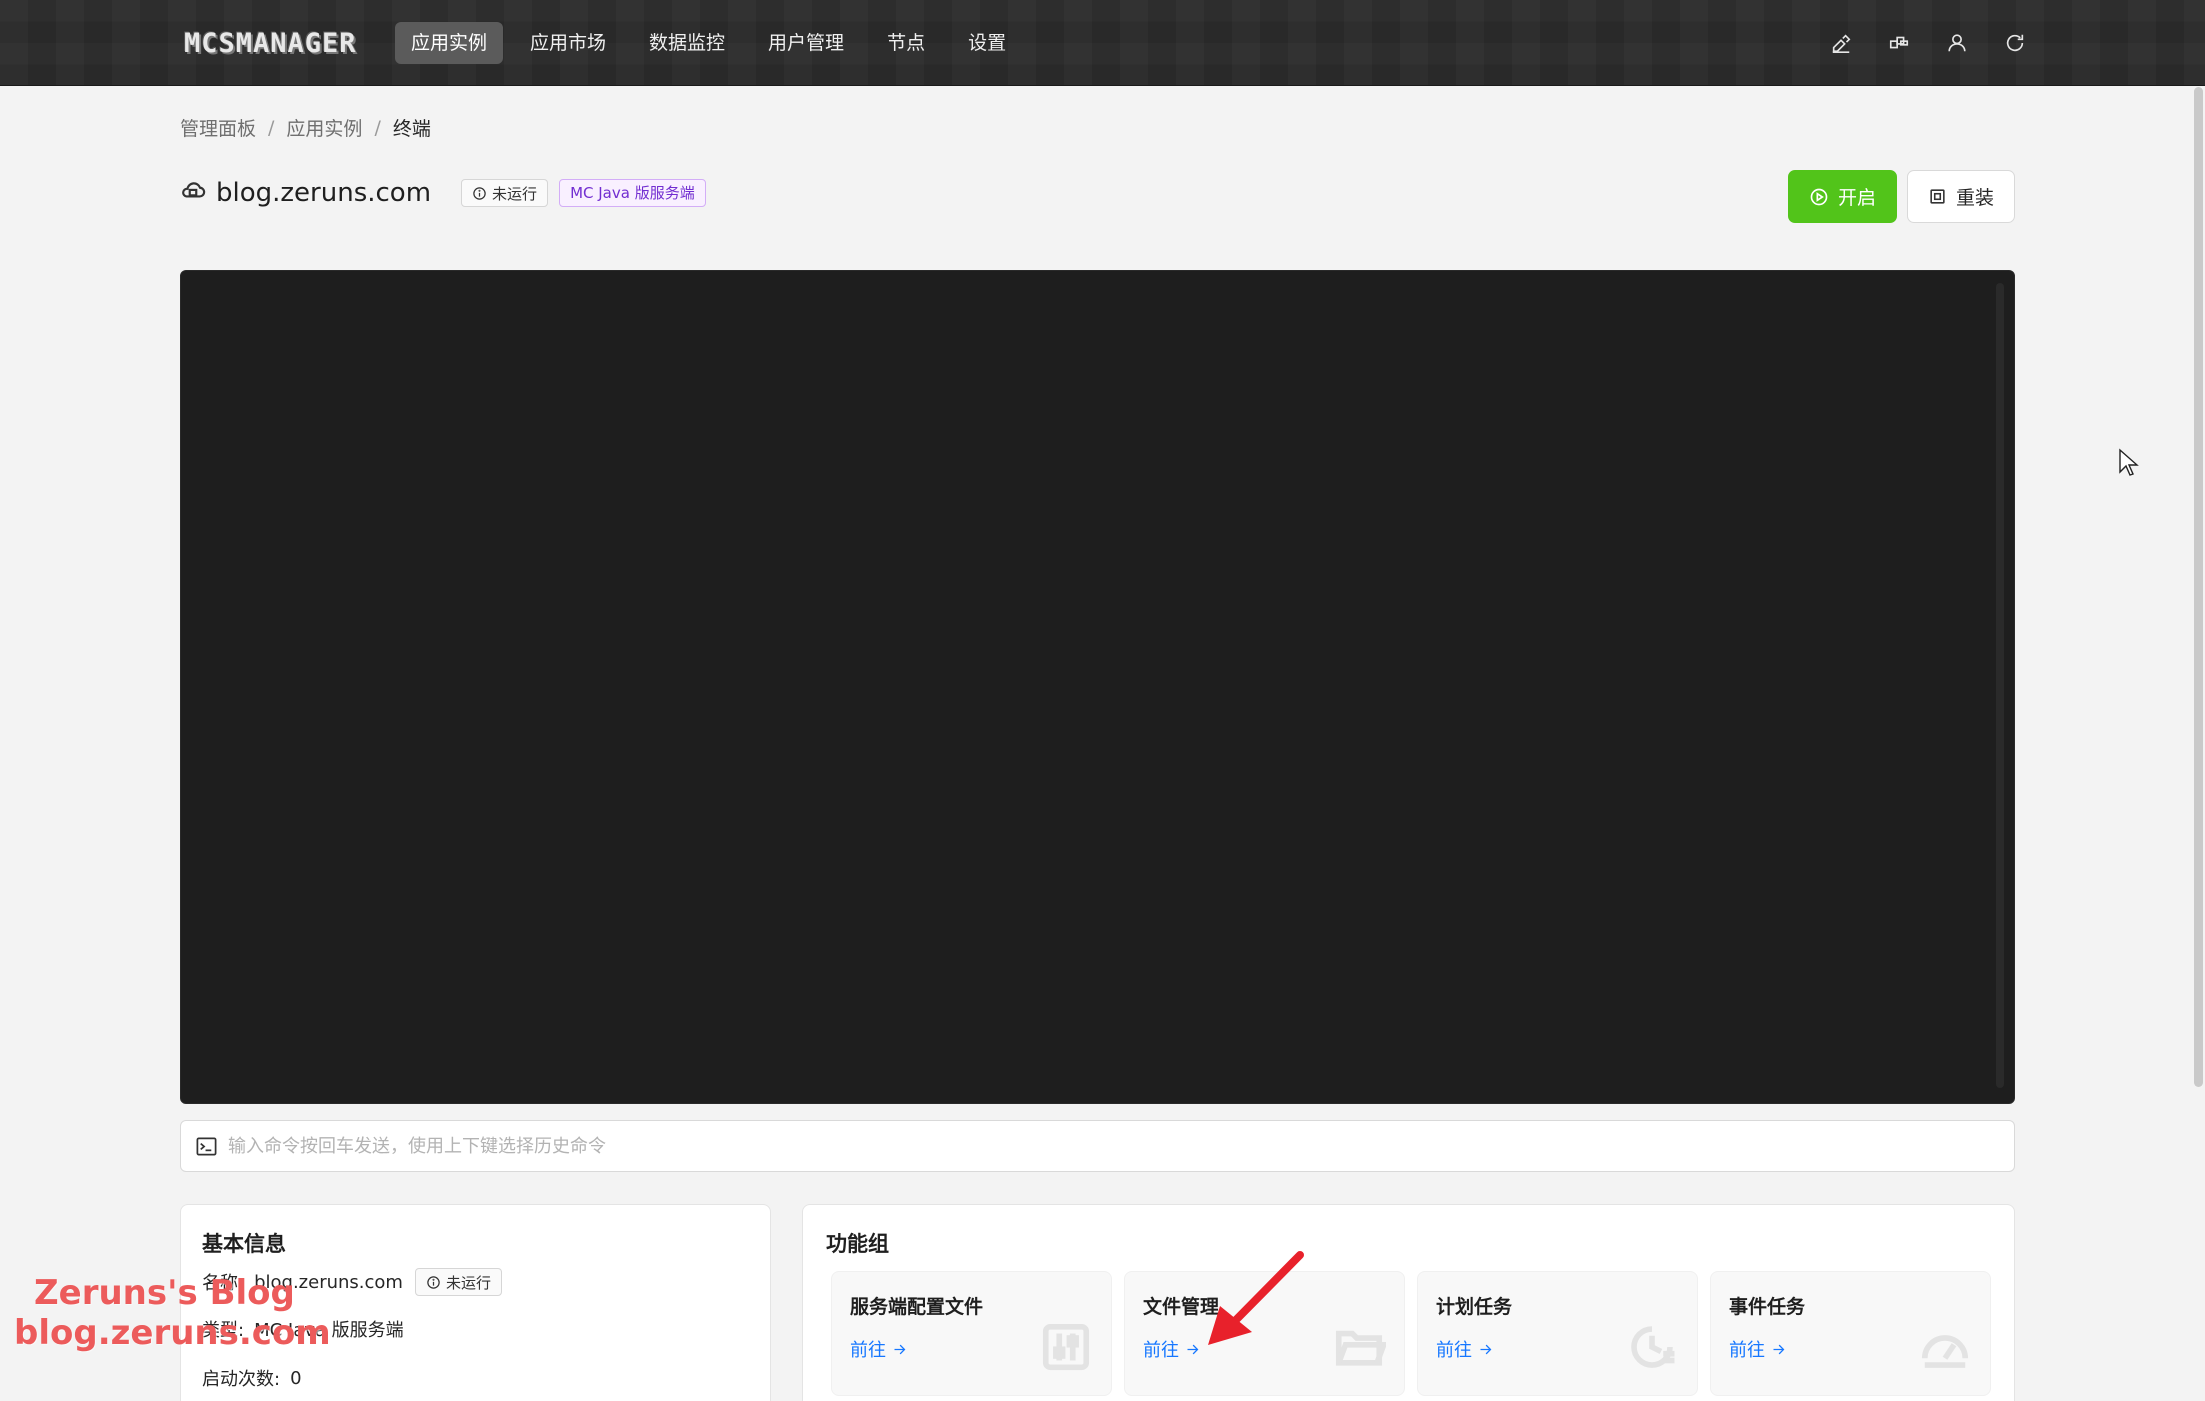 This screenshot has width=2205, height=1401. I want to click on blog-watermark: Zeruns's Blog blog.zeruns.com, so click(172, 1313).